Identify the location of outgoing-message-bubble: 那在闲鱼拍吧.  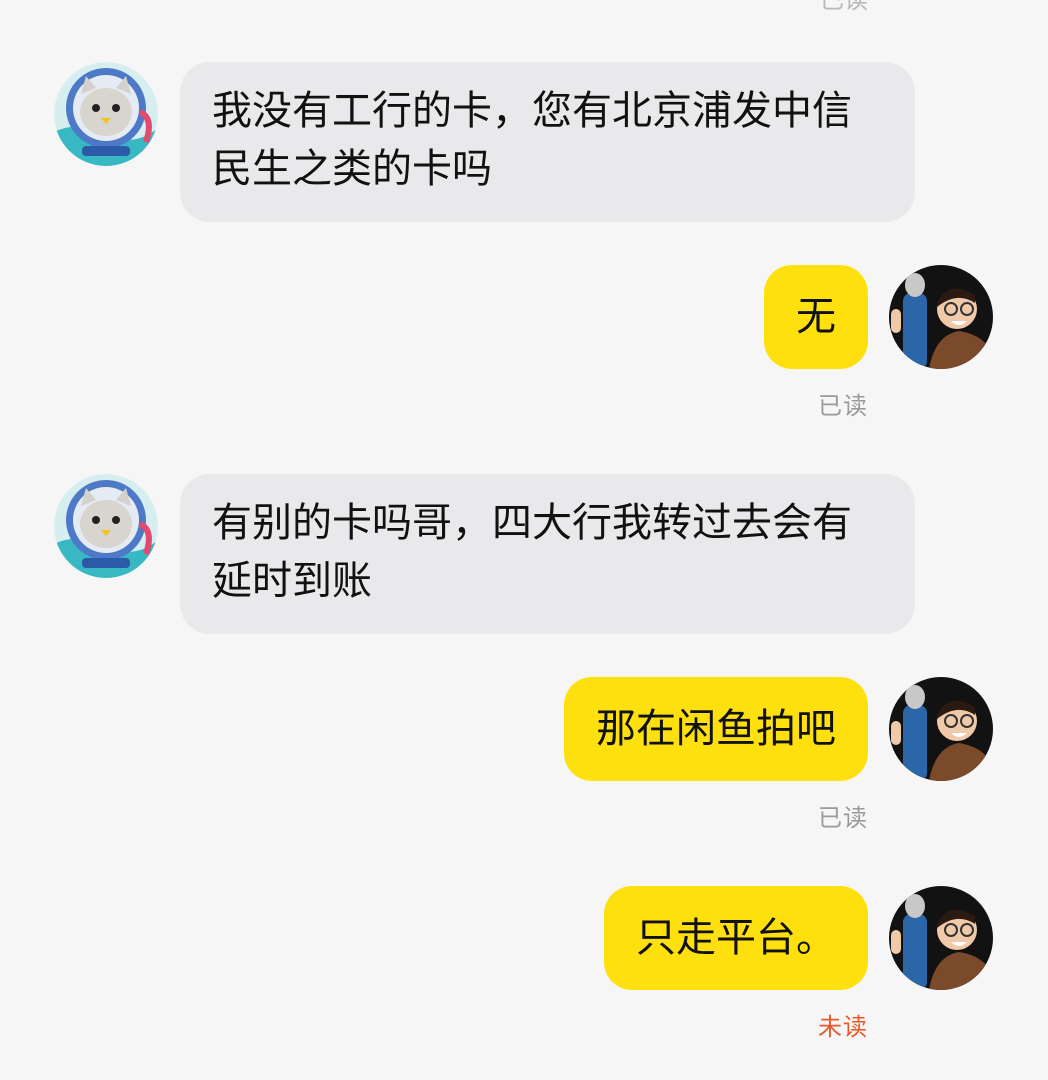
(716, 729).